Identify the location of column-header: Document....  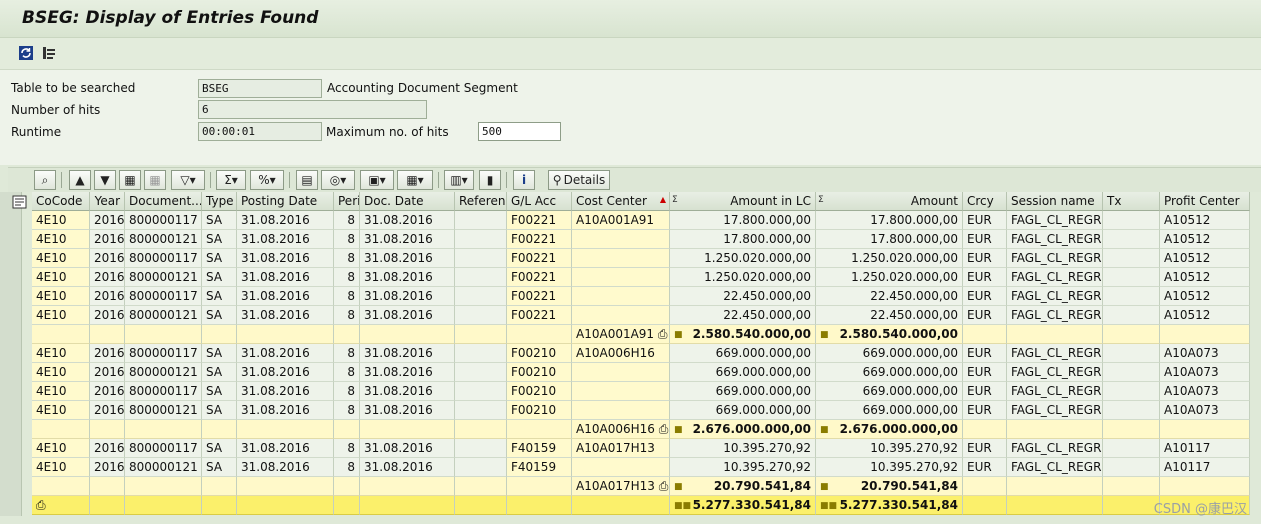
(163, 201).